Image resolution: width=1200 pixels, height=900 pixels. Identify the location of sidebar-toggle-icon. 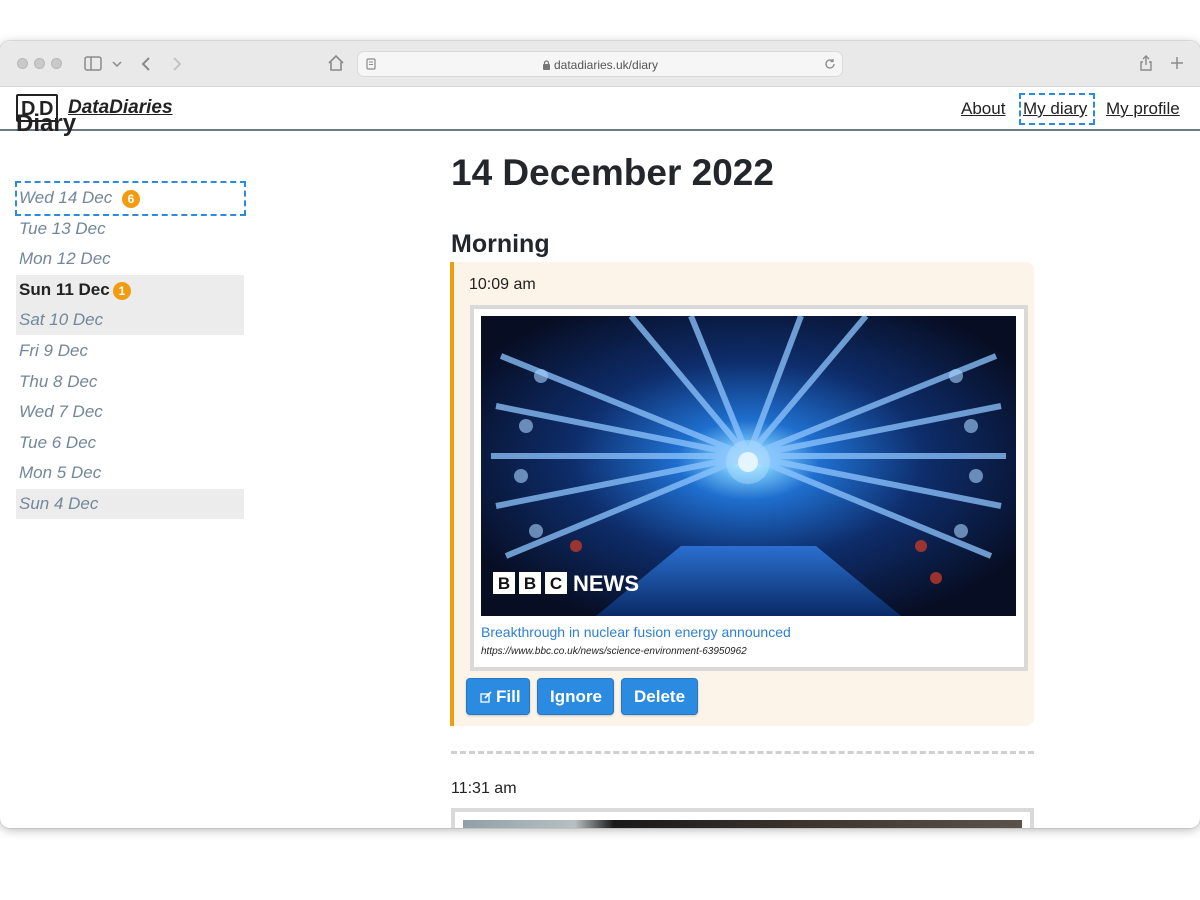
(93, 63).